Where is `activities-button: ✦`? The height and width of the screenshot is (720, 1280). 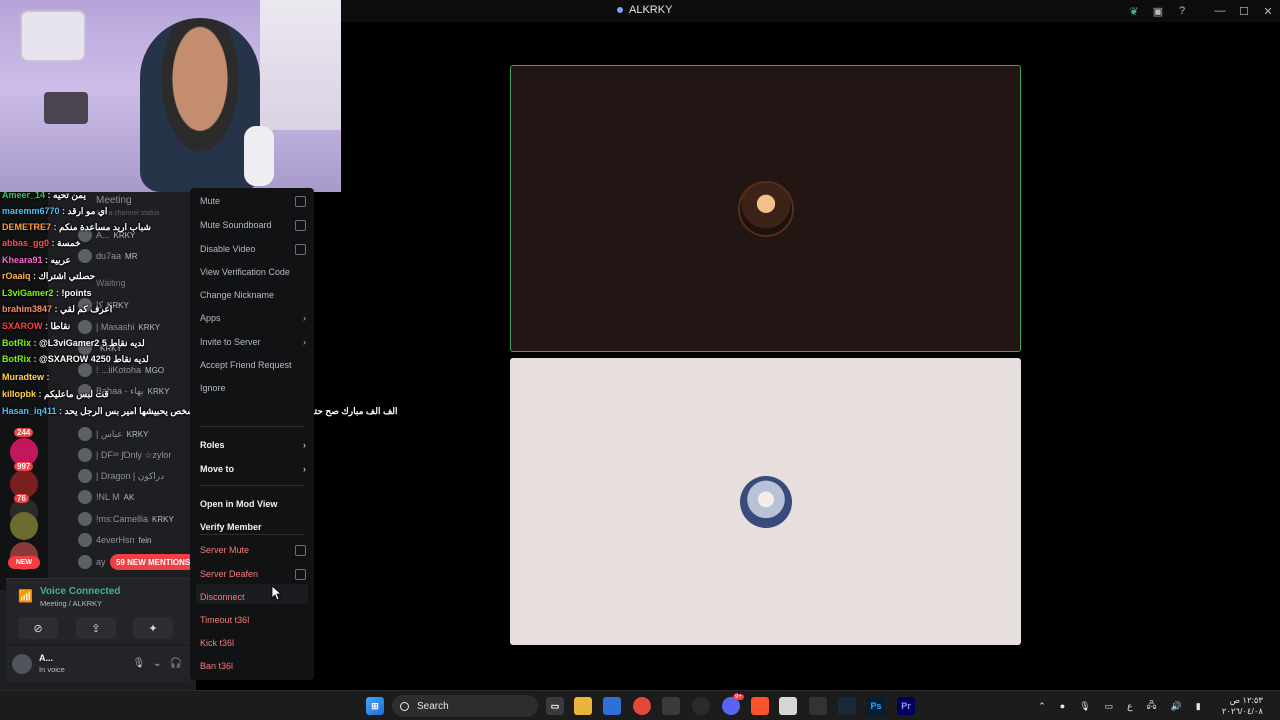 activities-button: ✦ is located at coordinates (153, 628).